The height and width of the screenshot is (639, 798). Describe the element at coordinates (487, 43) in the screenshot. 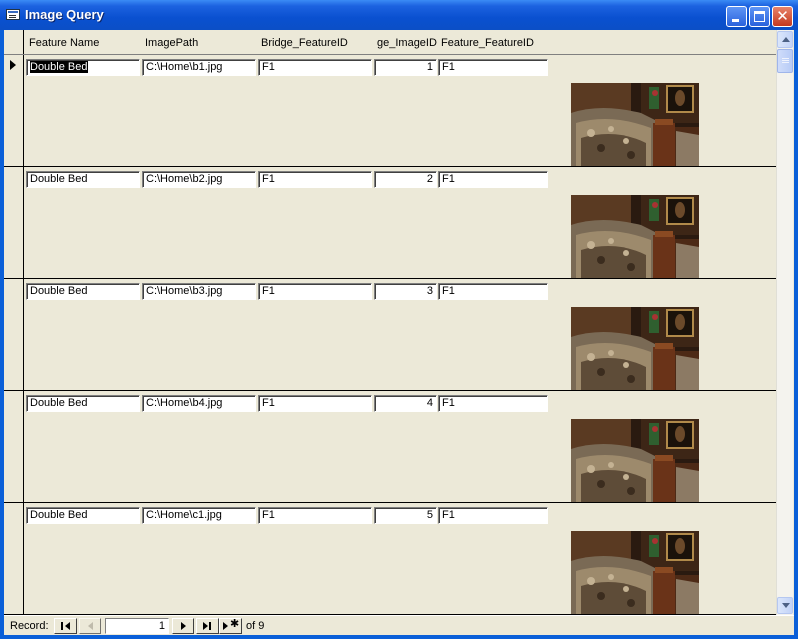

I see `header-feature-feature-id: Feature_FeatureID` at that location.